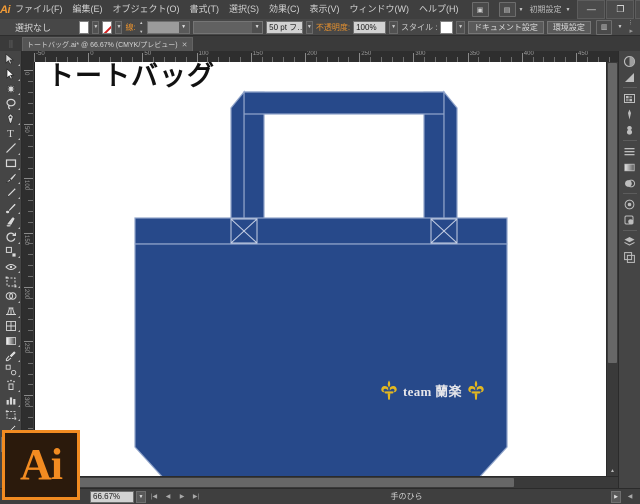  Describe the element at coordinates (168, 497) in the screenshot. I see `prev-artboard-icon: ◀` at that location.